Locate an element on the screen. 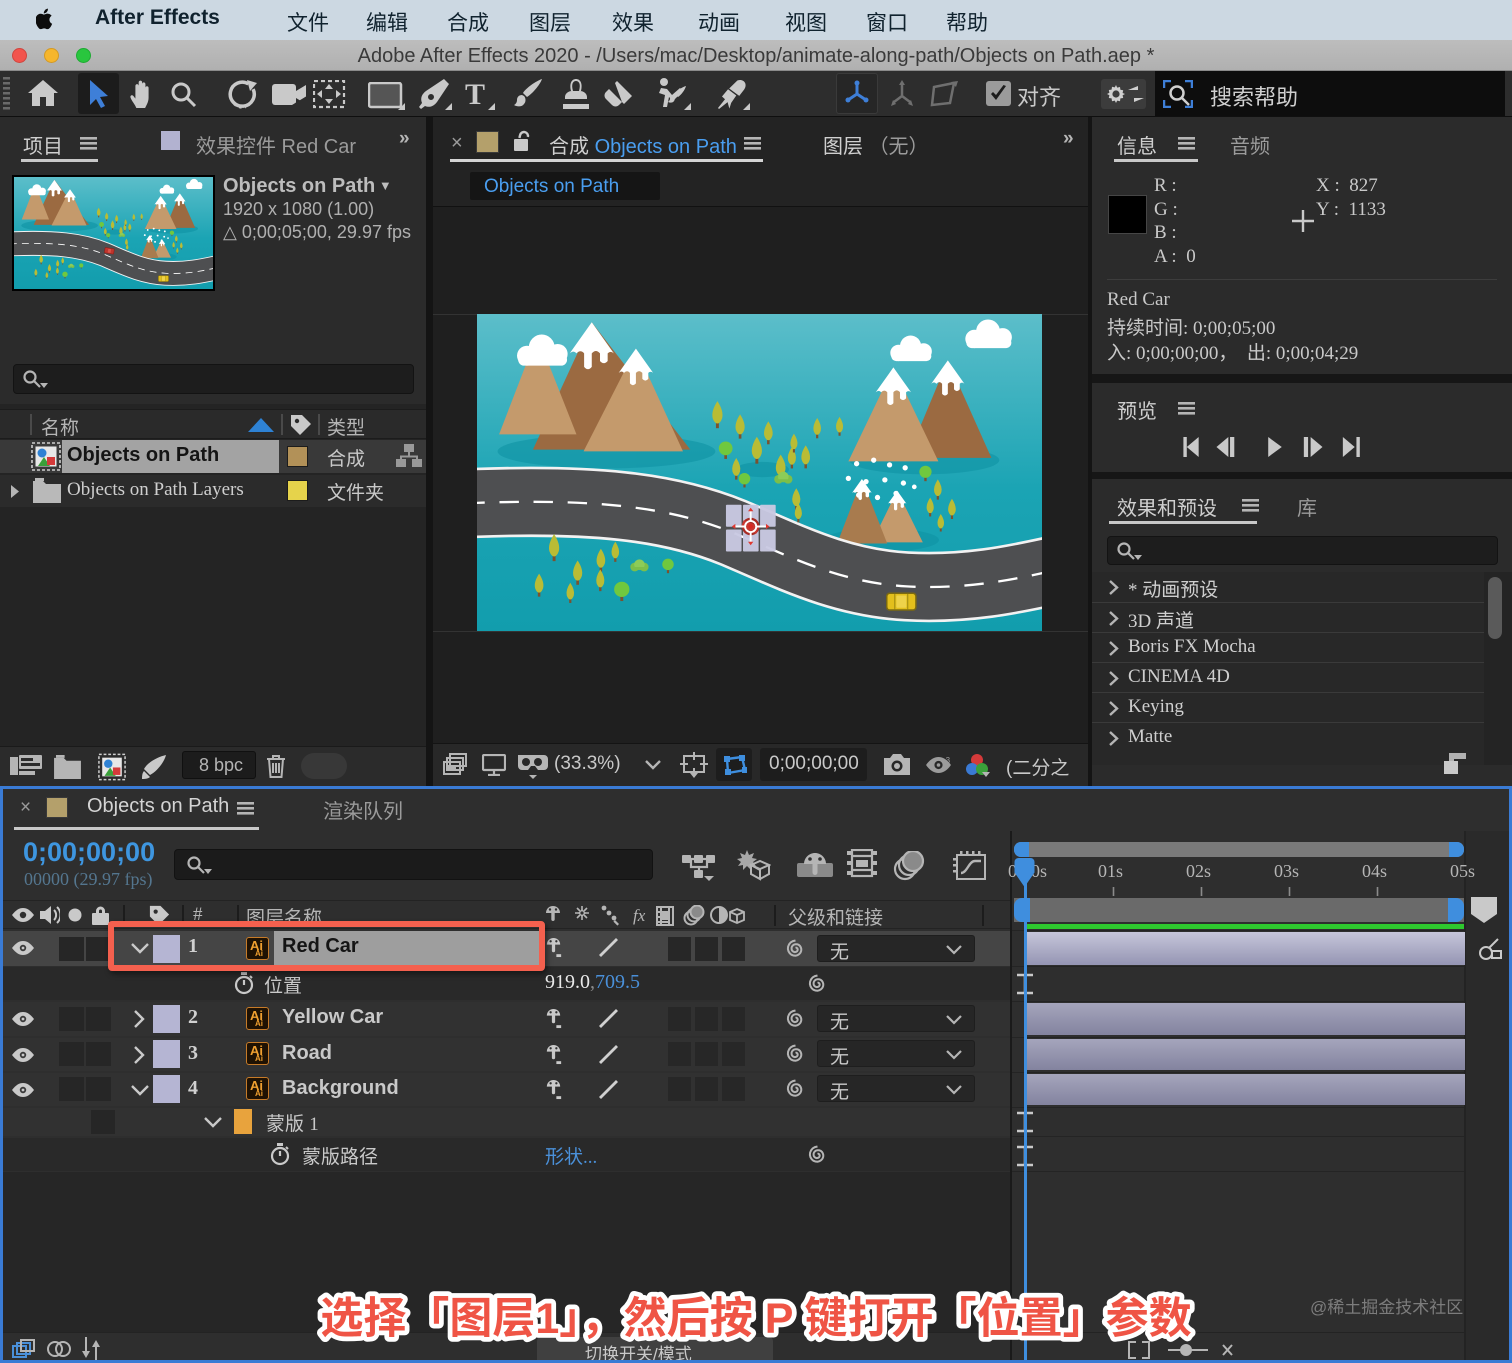 This screenshot has height=1363, width=1512. svg-text: fx is located at coordinates (639, 915).